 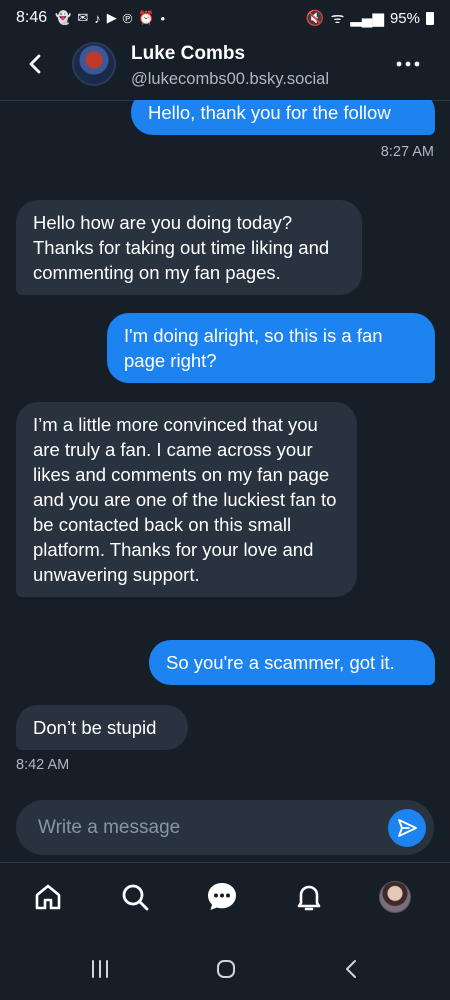 I want to click on tab-home, so click(x=48, y=897).